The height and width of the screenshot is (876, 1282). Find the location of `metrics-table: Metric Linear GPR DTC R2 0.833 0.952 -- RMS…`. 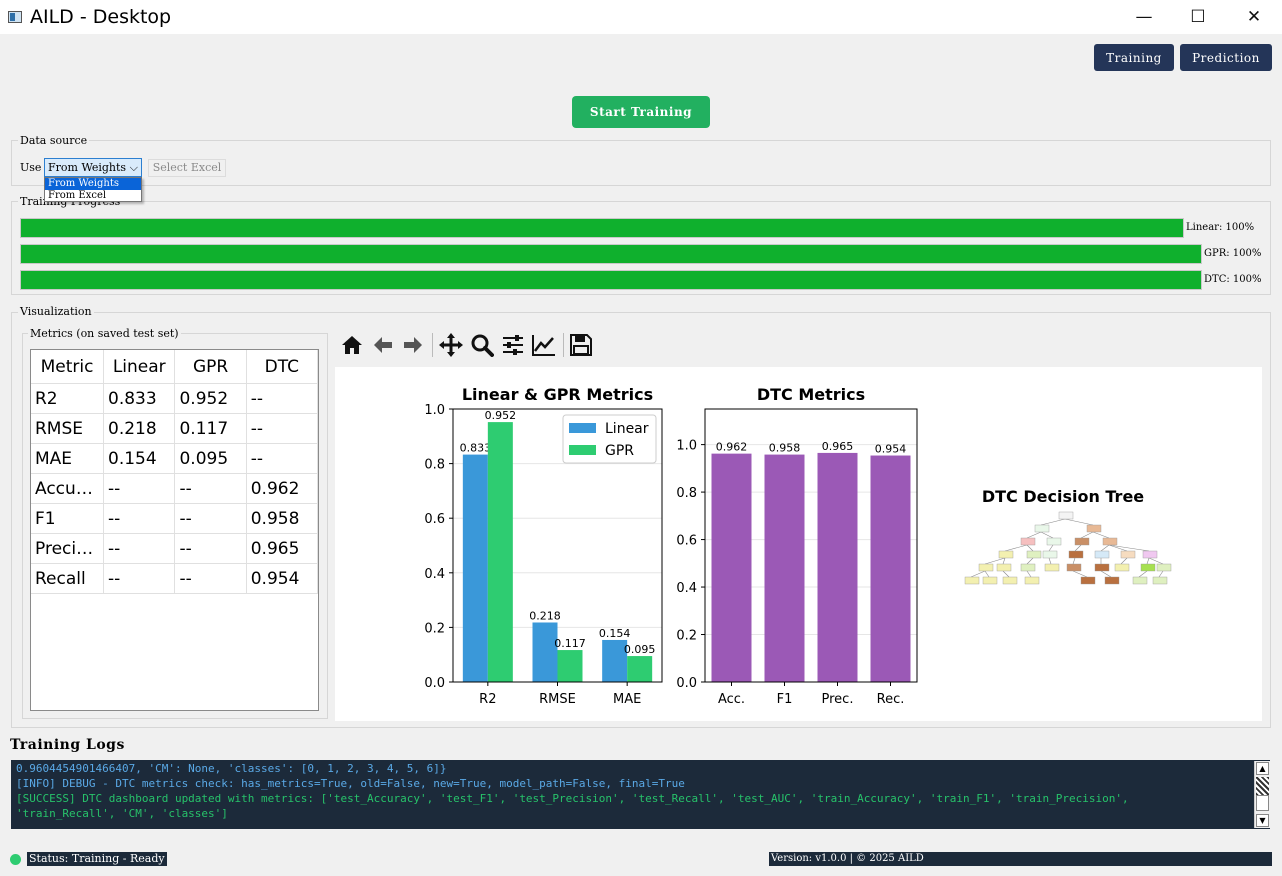

metrics-table: Metric Linear GPR DTC R2 0.833 0.952 -- RMS… is located at coordinates (174, 530).